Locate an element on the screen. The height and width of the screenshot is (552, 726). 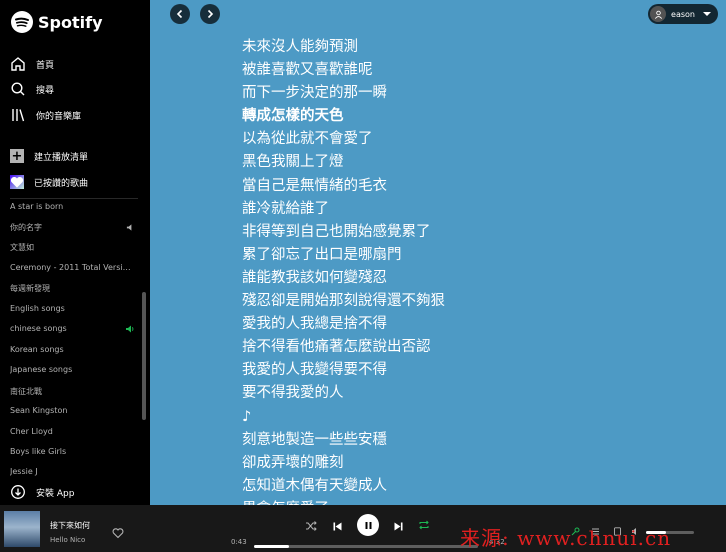
back-button is located at coordinates (180, 14).